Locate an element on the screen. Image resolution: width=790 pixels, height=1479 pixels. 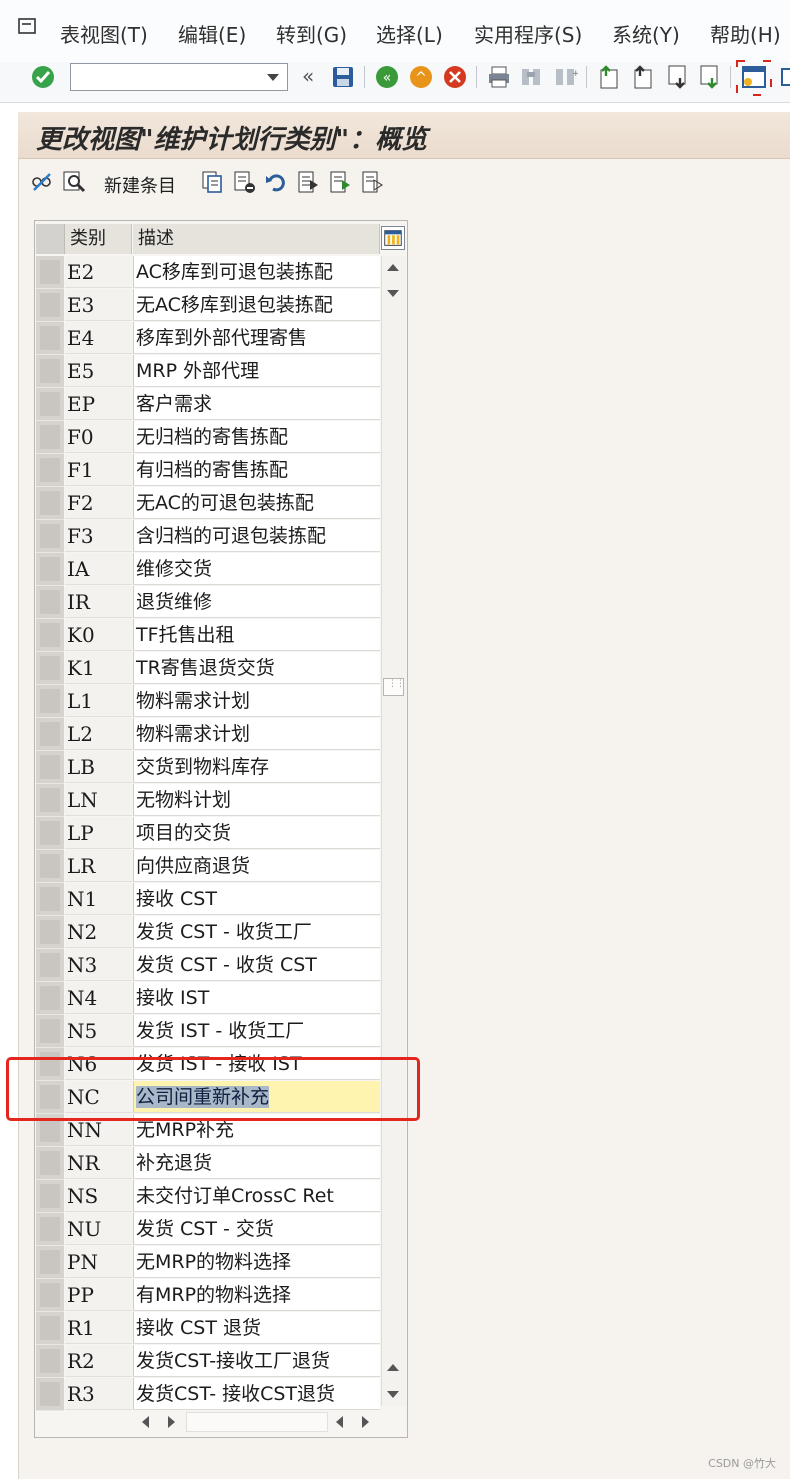
scroll-left-icon is located at coordinates (339, 1422).